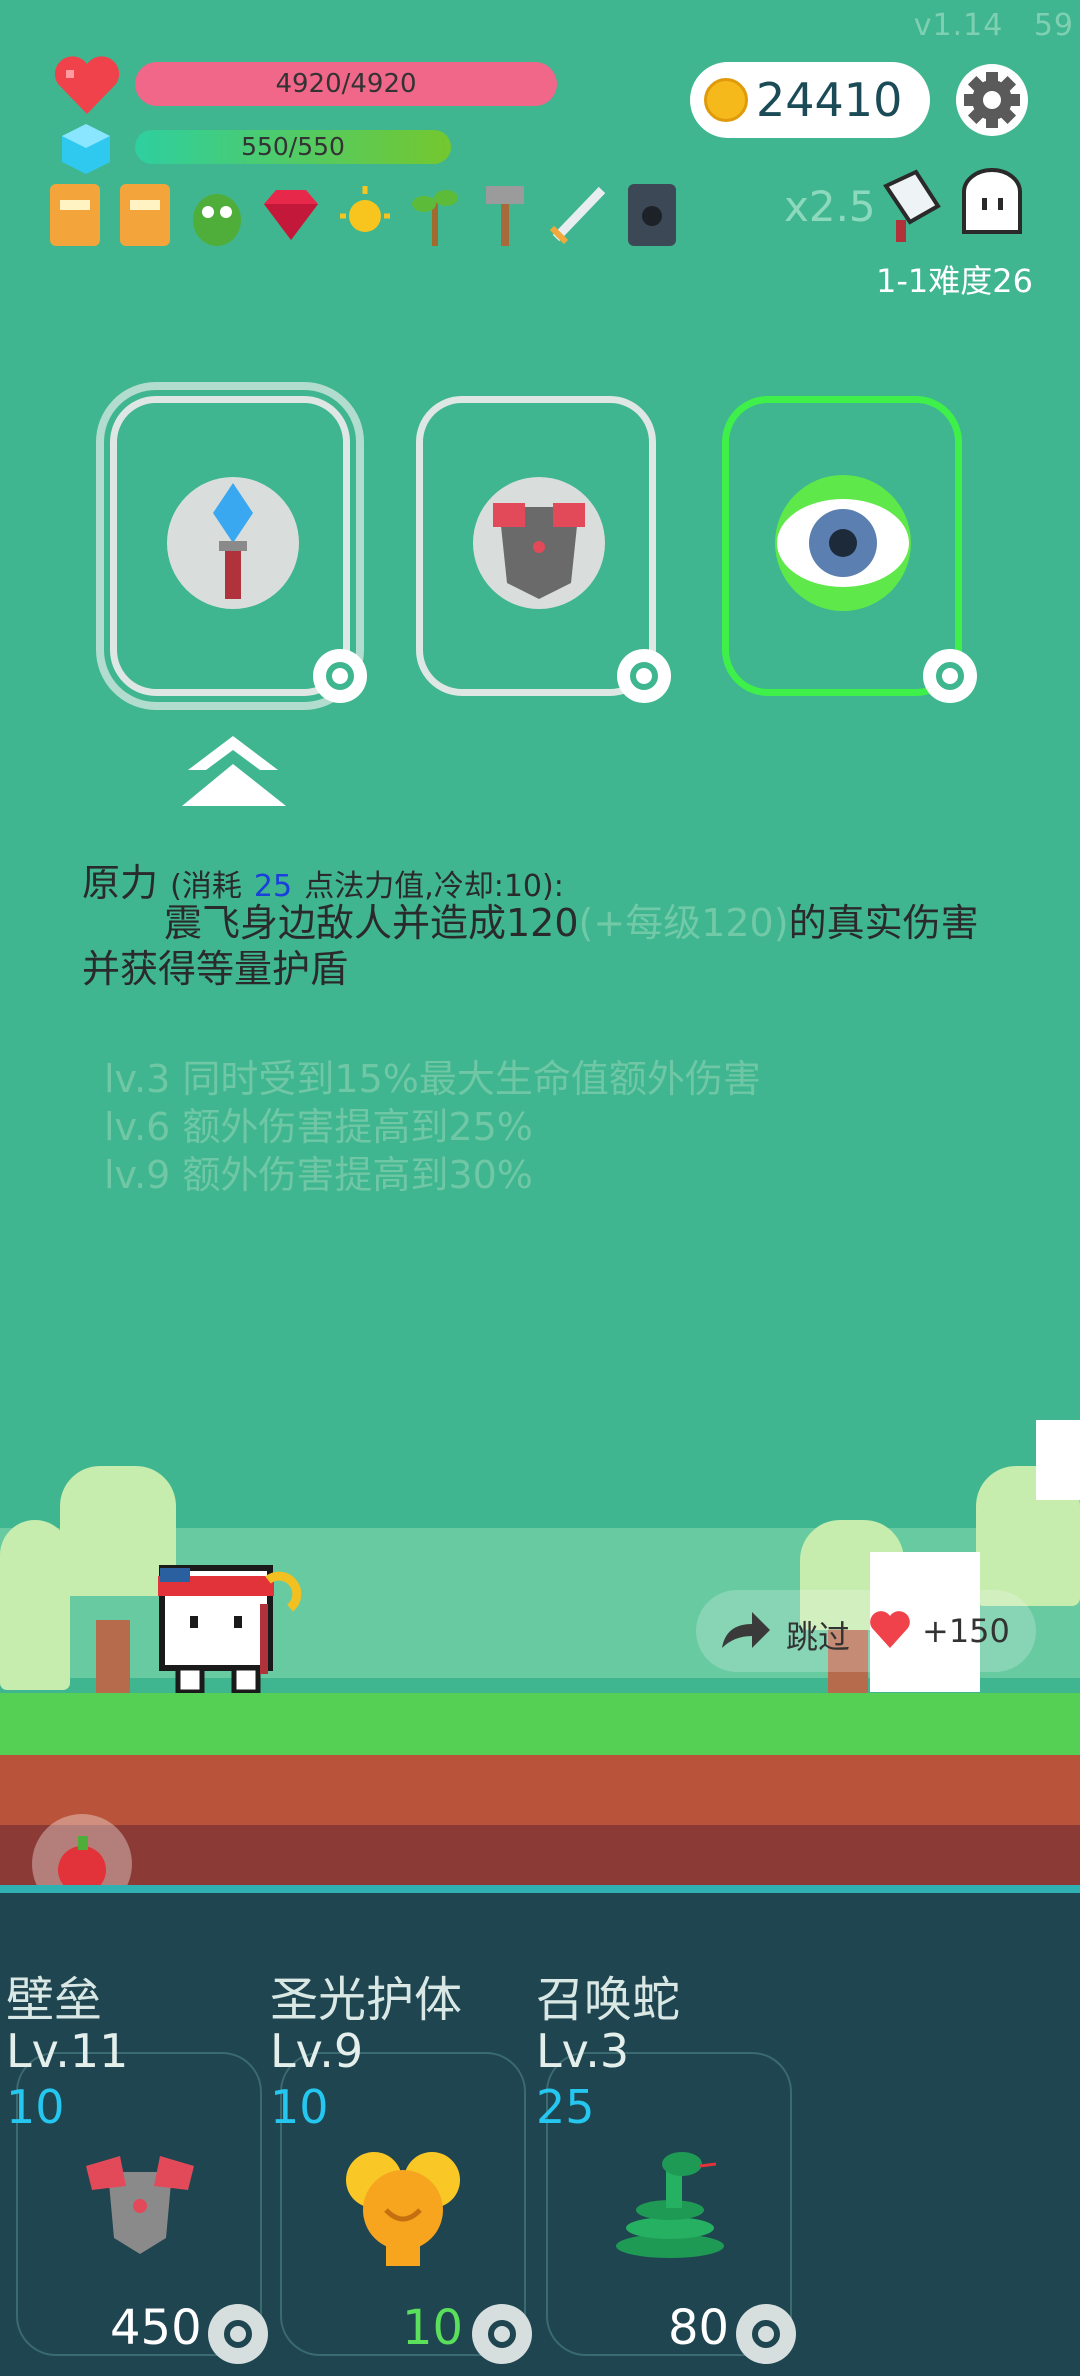  Describe the element at coordinates (505, 215) in the screenshot. I see `hammer-icon` at that location.